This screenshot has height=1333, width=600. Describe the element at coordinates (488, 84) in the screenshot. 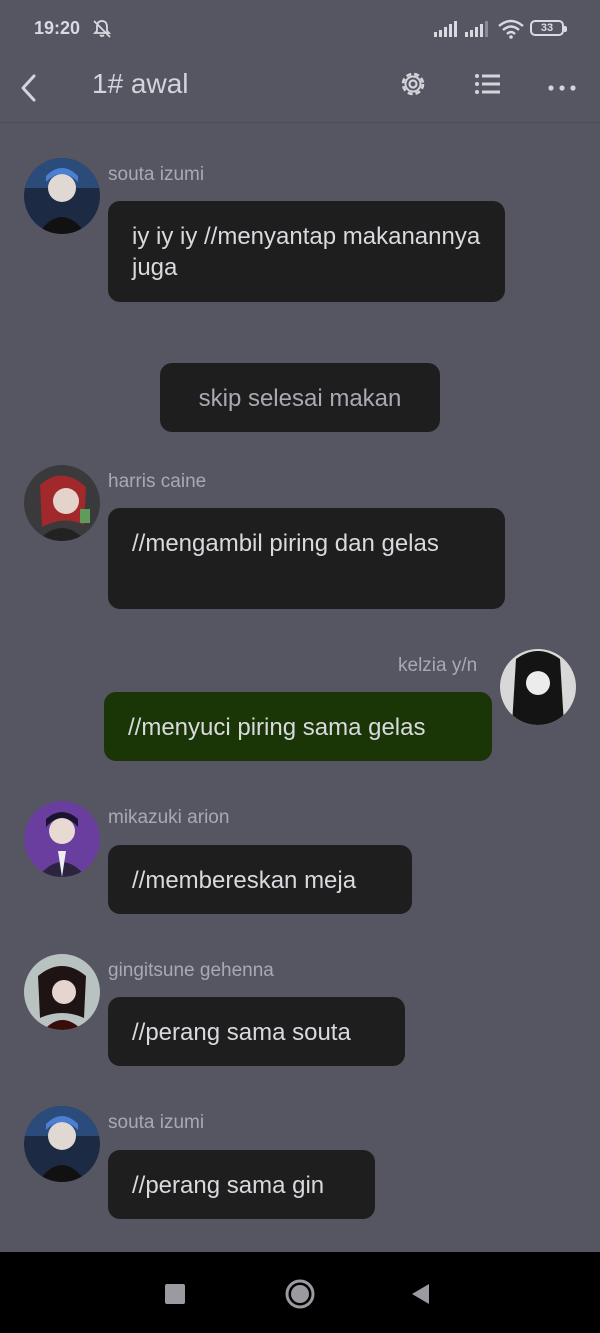

I see `list-icon` at that location.